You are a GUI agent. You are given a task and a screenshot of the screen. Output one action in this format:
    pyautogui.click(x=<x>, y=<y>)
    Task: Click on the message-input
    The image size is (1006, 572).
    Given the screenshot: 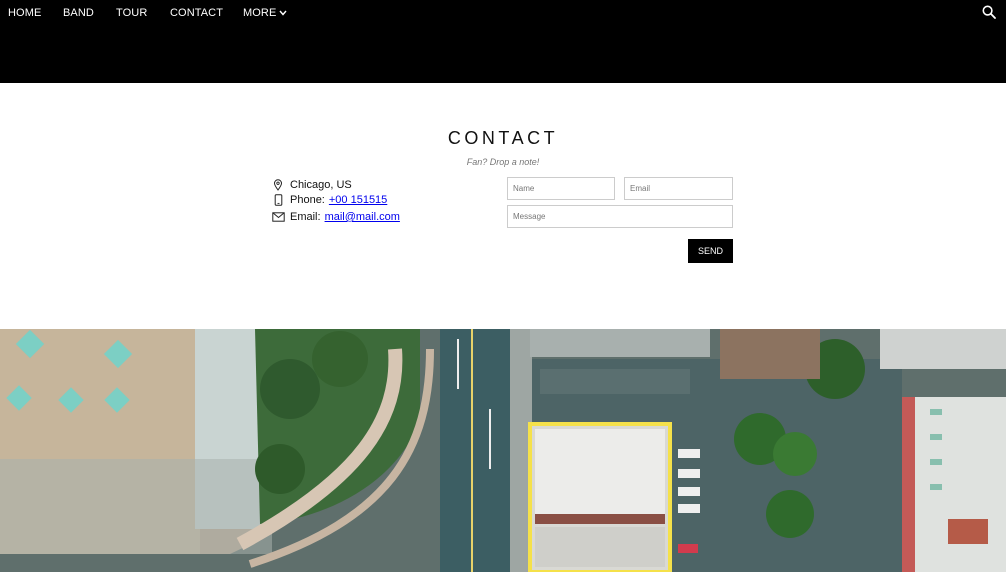 What is the action you would take?
    pyautogui.click(x=620, y=216)
    